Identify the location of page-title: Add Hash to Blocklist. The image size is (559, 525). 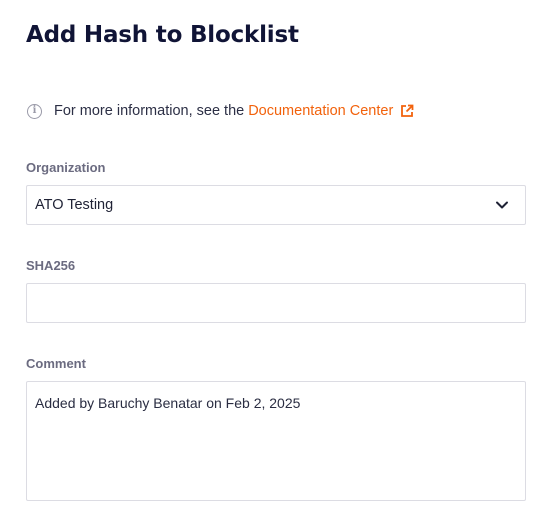
(162, 35).